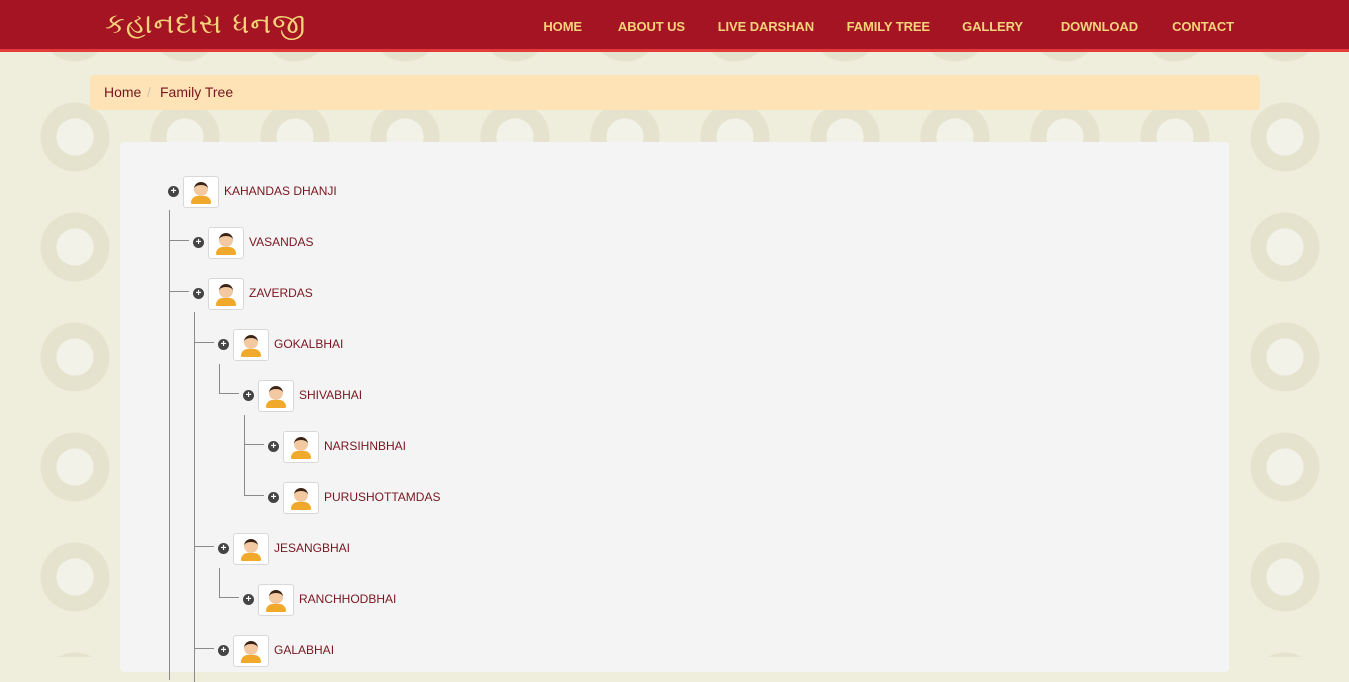  Describe the element at coordinates (1203, 26) in the screenshot. I see `nav-contact: CONTACT` at that location.